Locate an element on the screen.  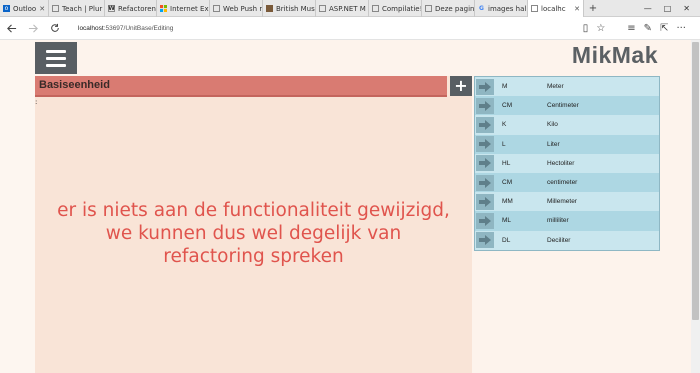
forward-arrow-icon is located at coordinates (33, 28).